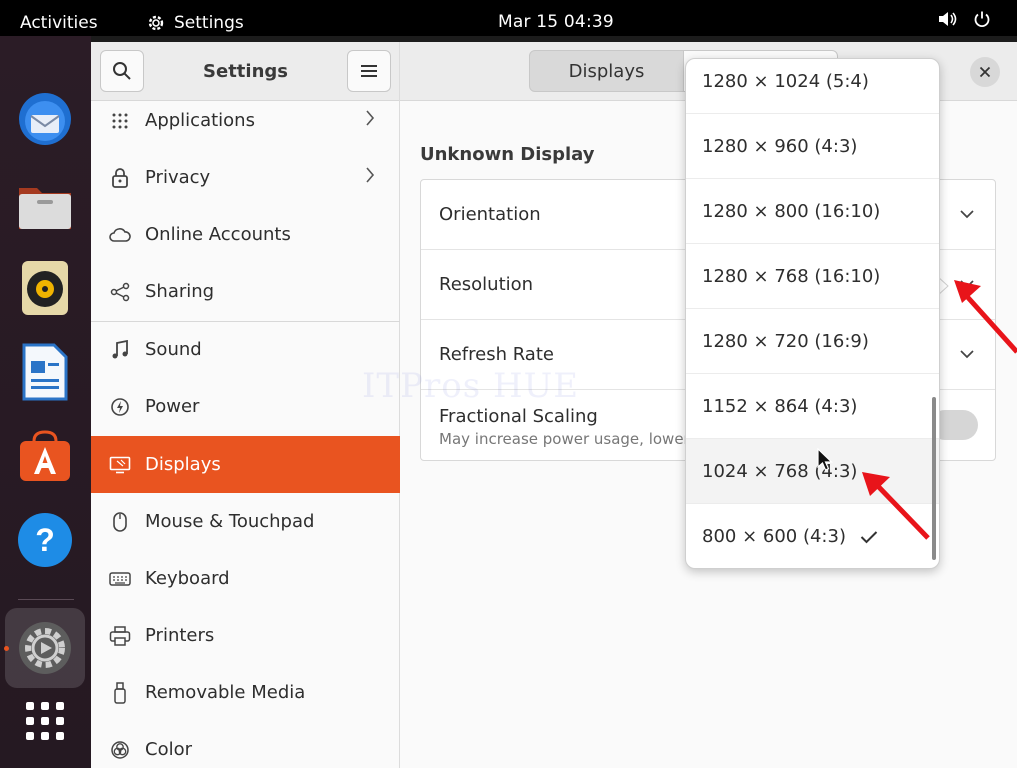  What do you see at coordinates (120, 178) in the screenshot?
I see `lock-icon` at bounding box center [120, 178].